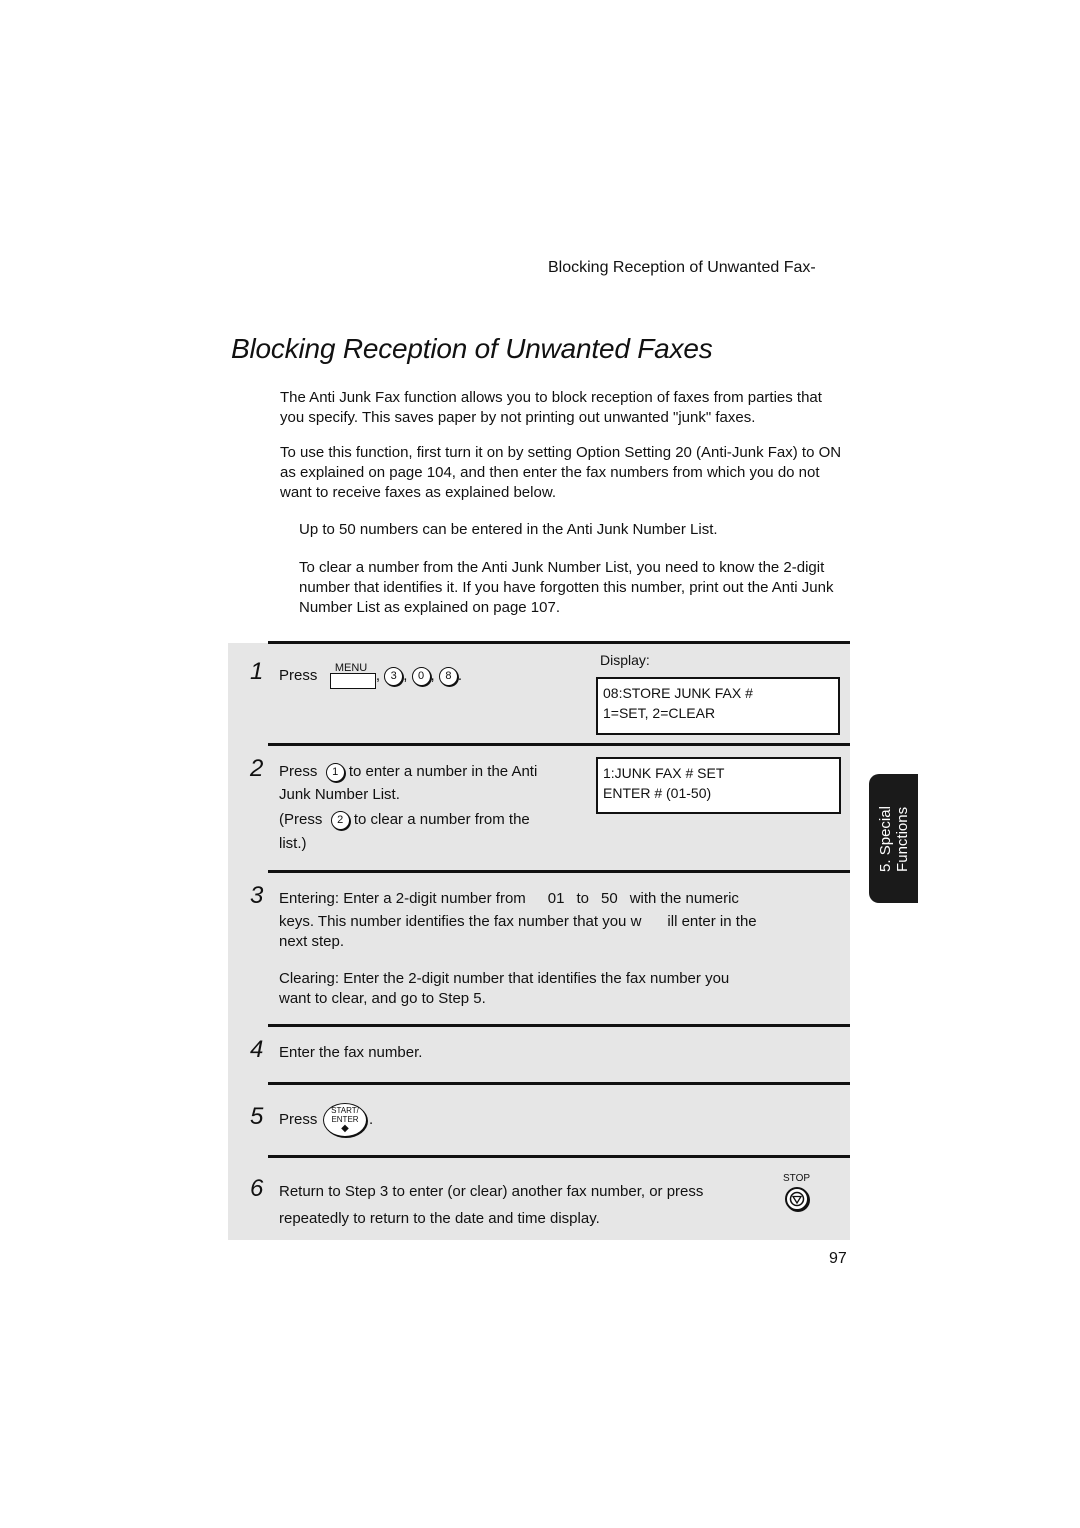 The height and width of the screenshot is (1528, 1080). I want to click on step-2-line-4: list.), so click(293, 843).